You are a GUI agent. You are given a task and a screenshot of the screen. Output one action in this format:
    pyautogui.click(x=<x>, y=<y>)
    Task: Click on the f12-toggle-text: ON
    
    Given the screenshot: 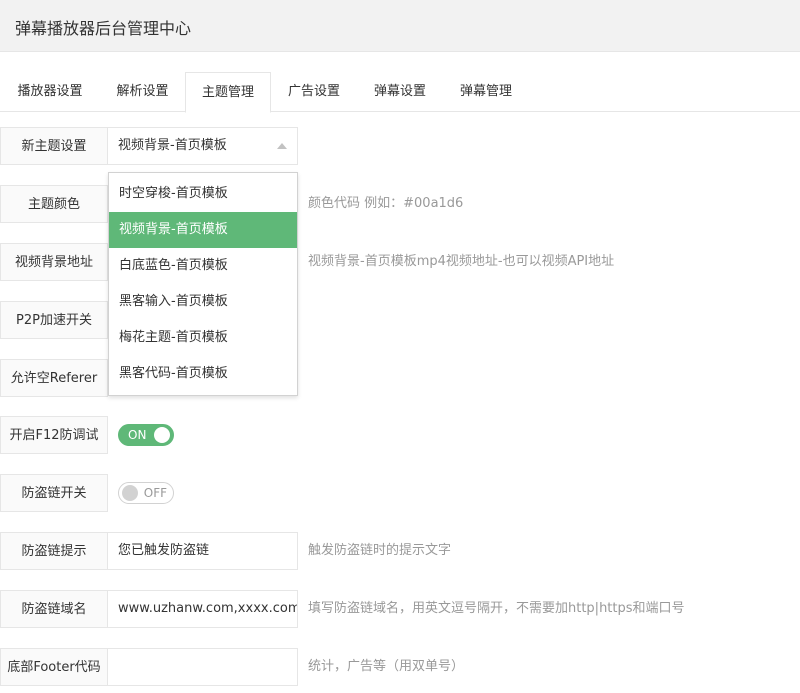 What is the action you would take?
    pyautogui.click(x=137, y=435)
    